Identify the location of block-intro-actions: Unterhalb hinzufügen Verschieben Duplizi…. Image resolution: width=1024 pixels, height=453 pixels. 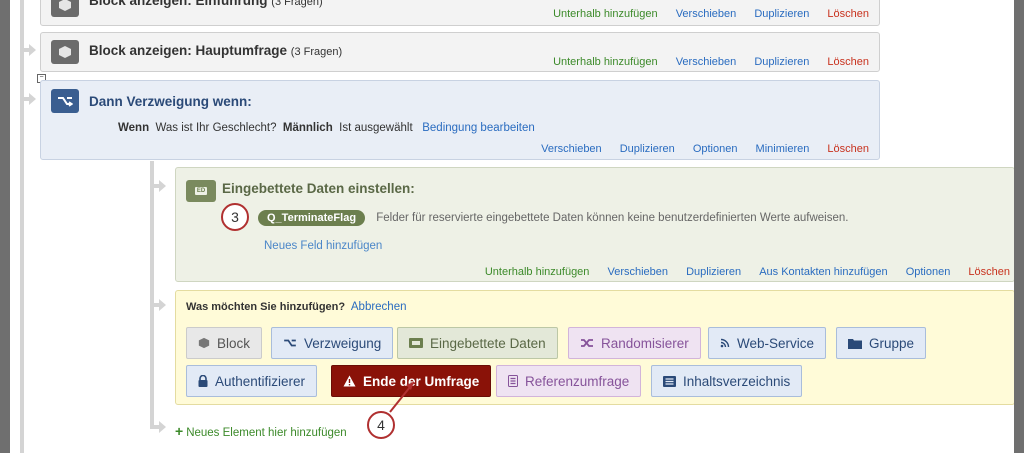
(703, 14).